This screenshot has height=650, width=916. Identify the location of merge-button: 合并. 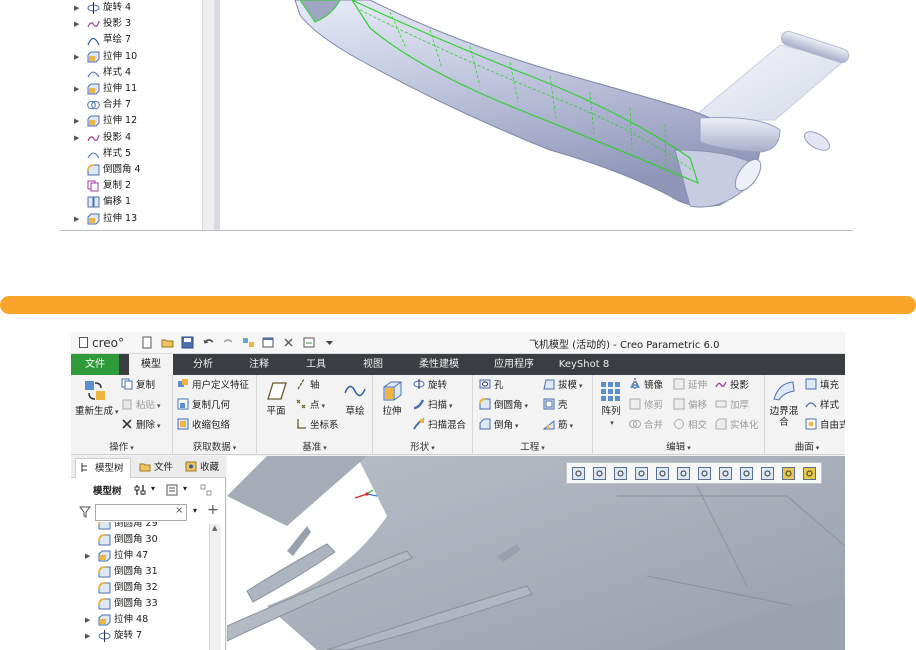
(646, 426).